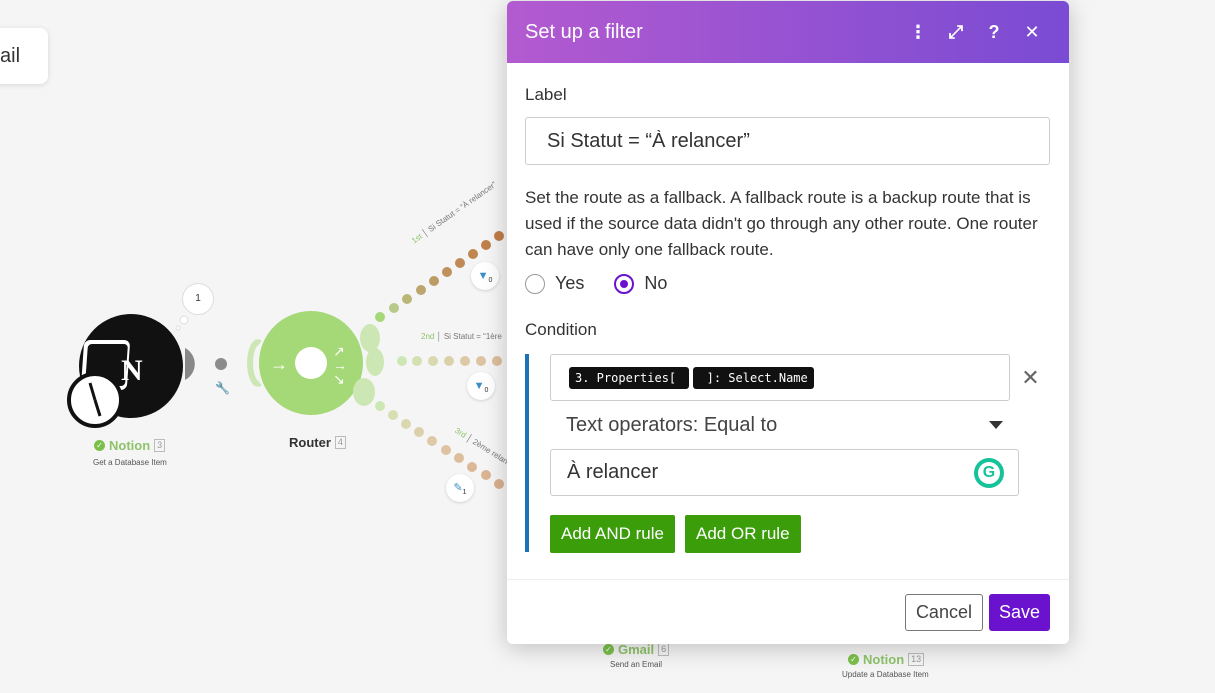 This screenshot has width=1215, height=693. Describe the element at coordinates (918, 32) in the screenshot. I see `more-vertical-icon: ⋮` at that location.